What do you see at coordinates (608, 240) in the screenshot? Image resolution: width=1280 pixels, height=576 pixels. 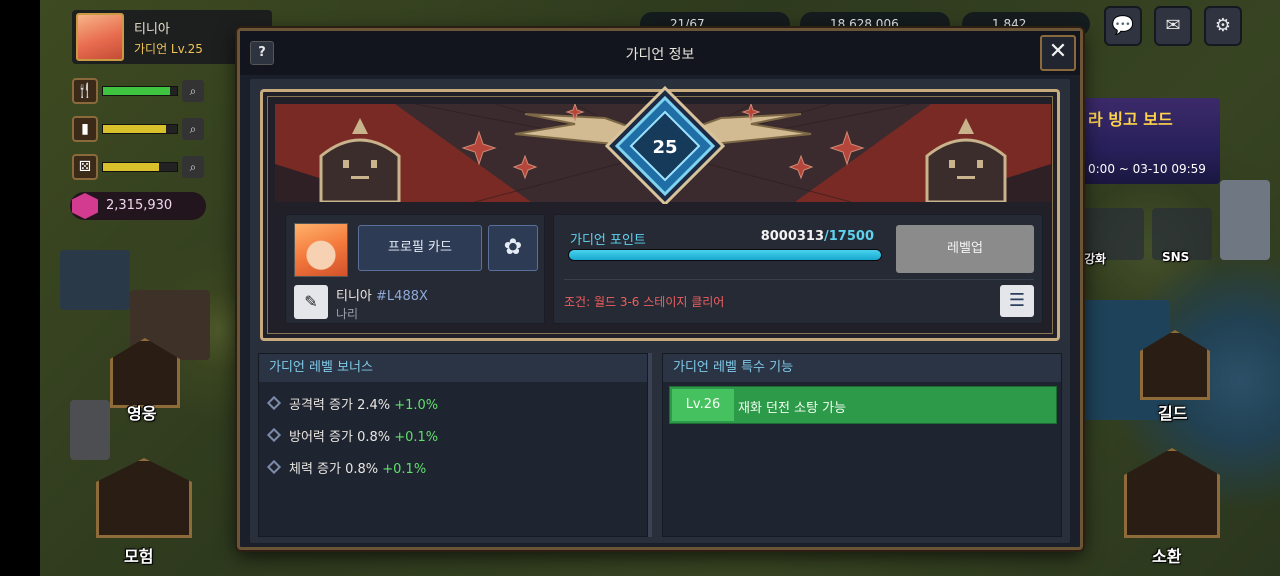 I see `points-label: 가디언 포인트` at bounding box center [608, 240].